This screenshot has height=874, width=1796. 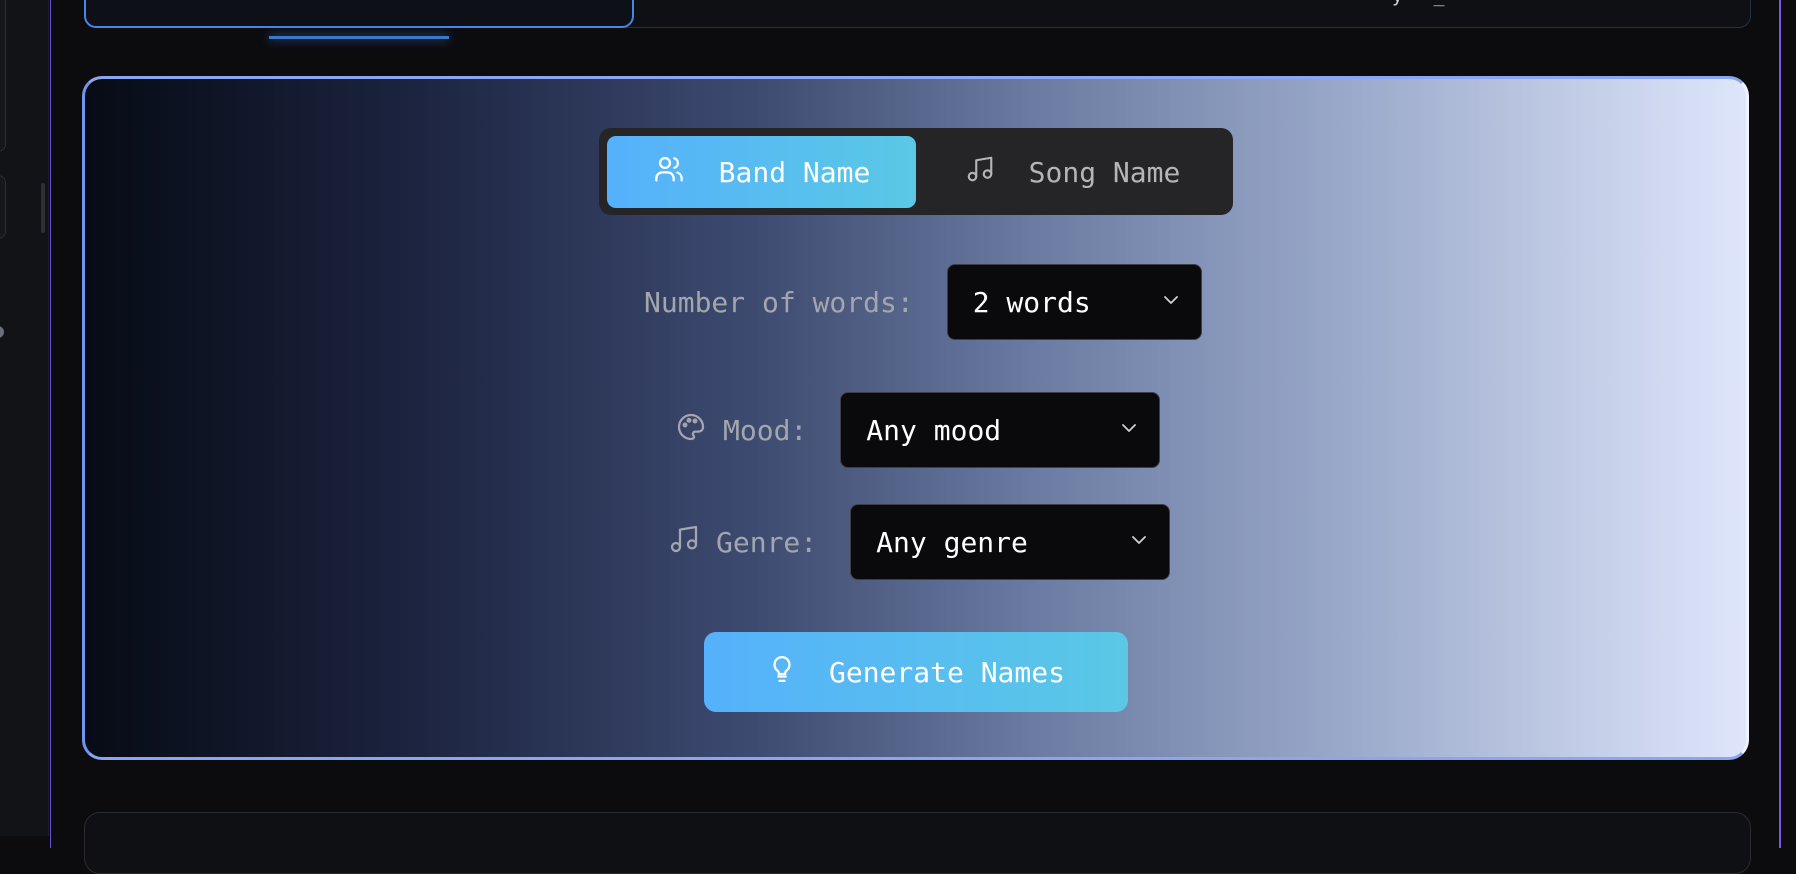 I want to click on tab-band-name: Band Name, so click(x=761, y=172).